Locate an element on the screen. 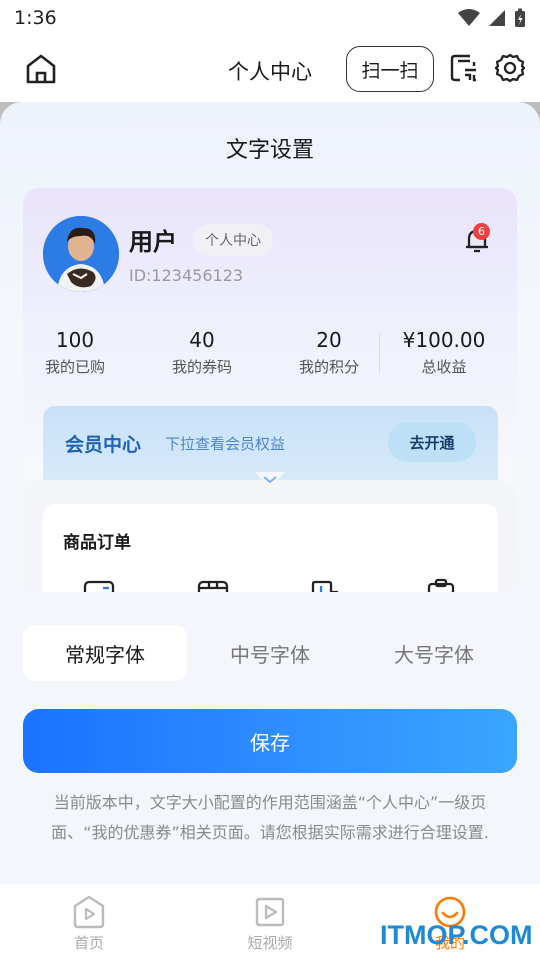 This screenshot has height=960, width=540. stat-value: ¥100.00 is located at coordinates (444, 340).